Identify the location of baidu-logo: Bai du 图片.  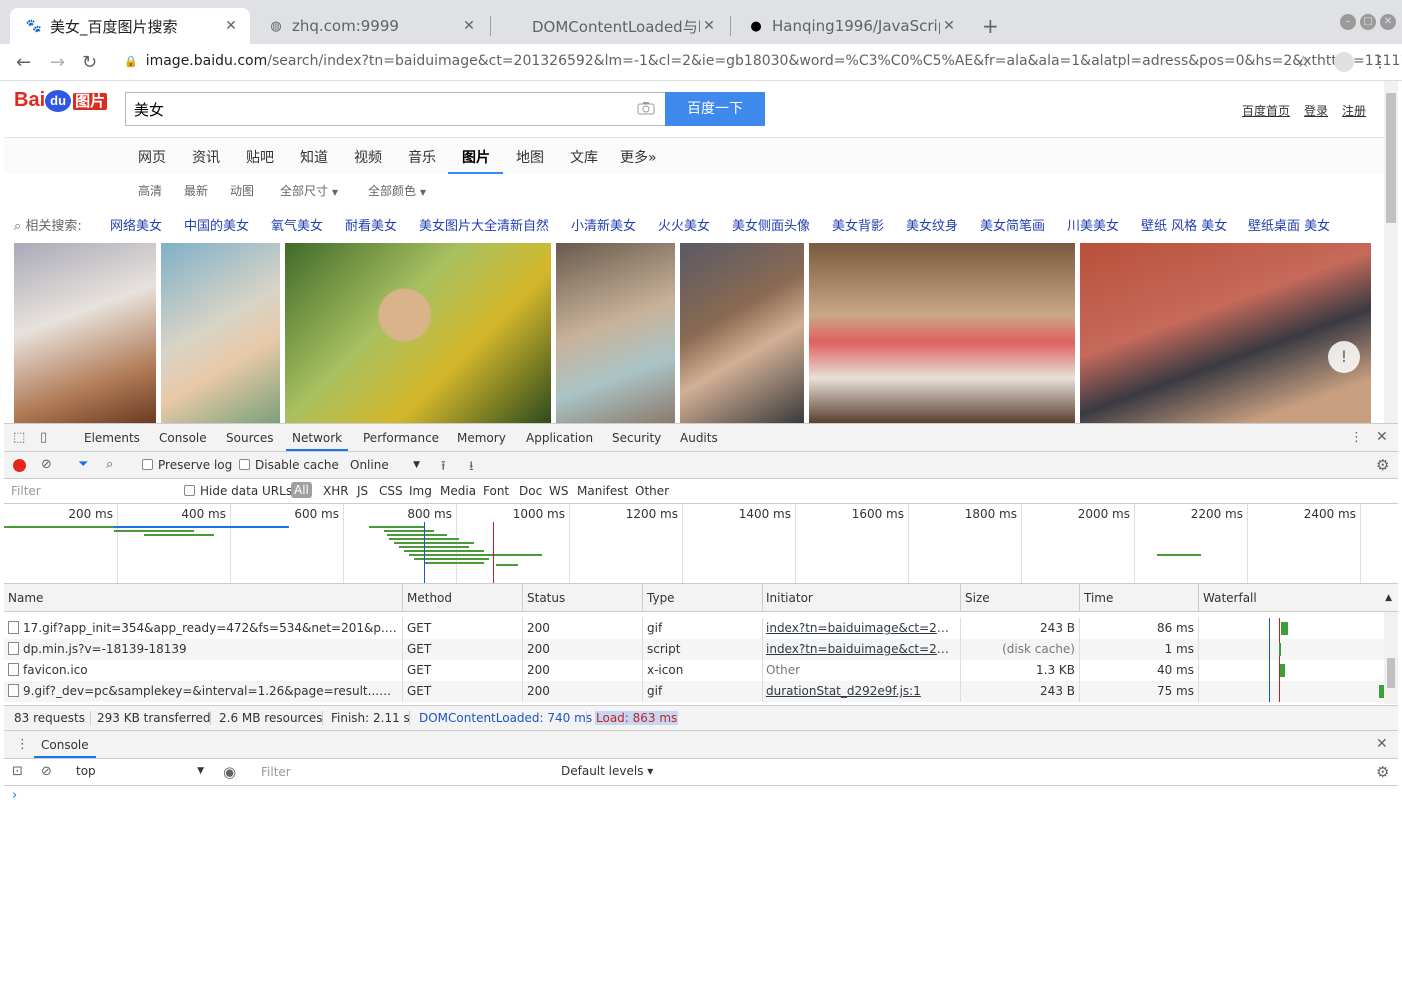
(61, 100).